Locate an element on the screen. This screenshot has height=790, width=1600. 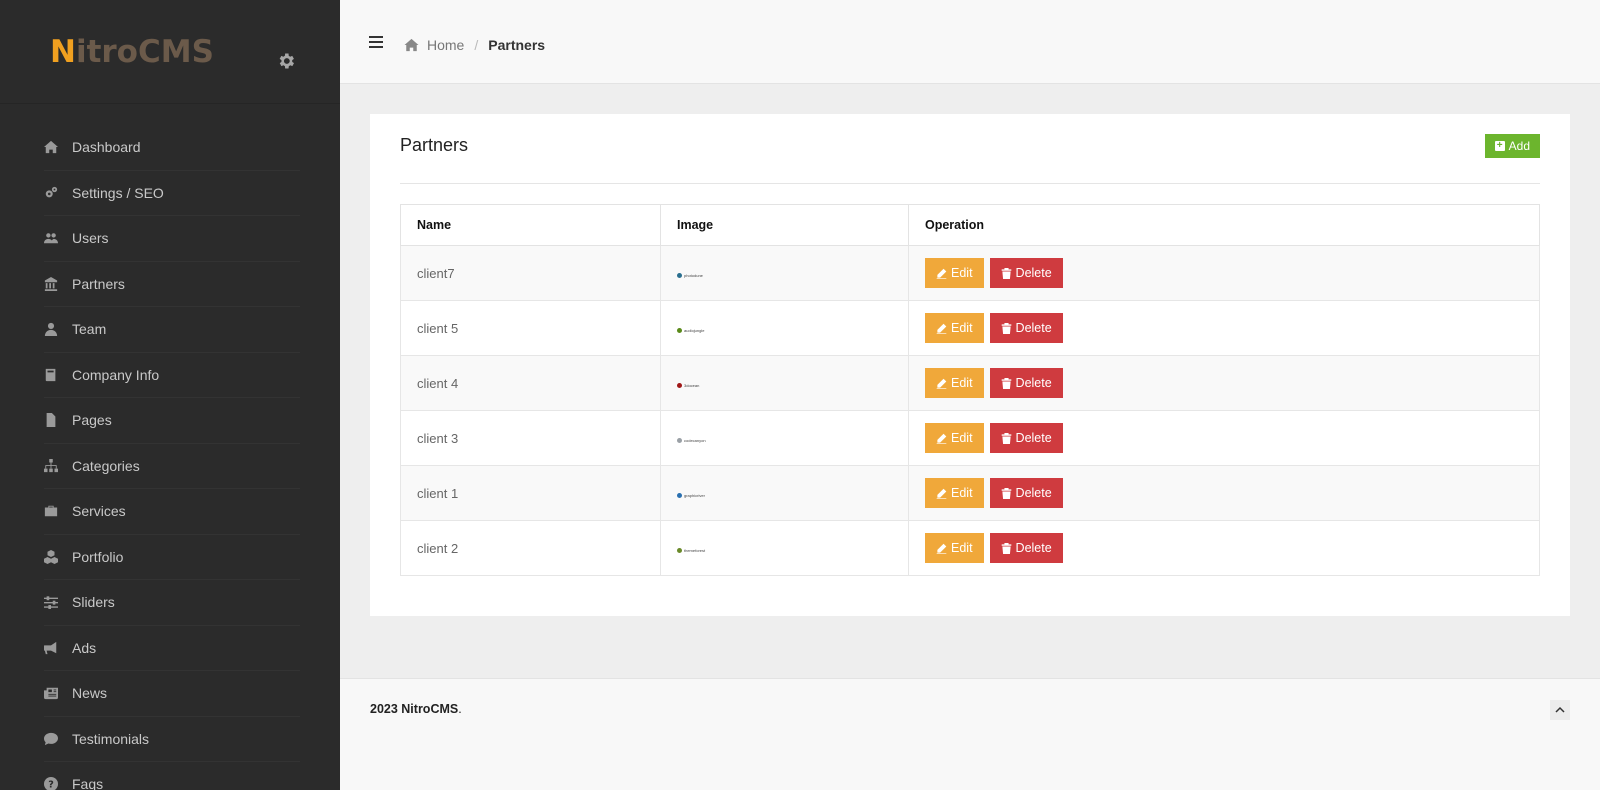
sidebar-item-settings-seo: Settings / SEO is located at coordinates (172, 193).